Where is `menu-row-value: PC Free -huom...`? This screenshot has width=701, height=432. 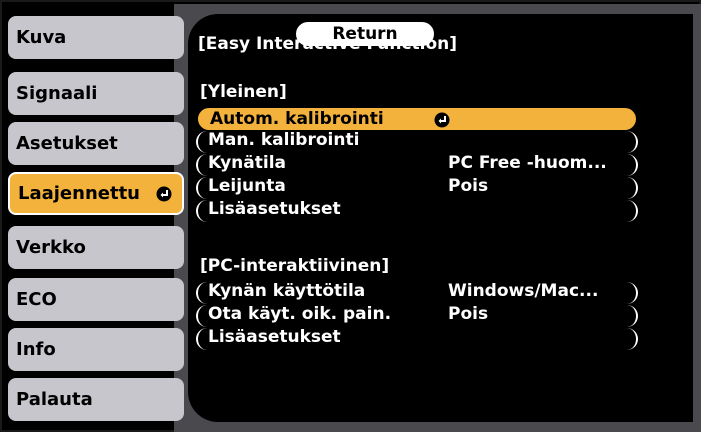 menu-row-value: PC Free -huom... is located at coordinates (527, 163).